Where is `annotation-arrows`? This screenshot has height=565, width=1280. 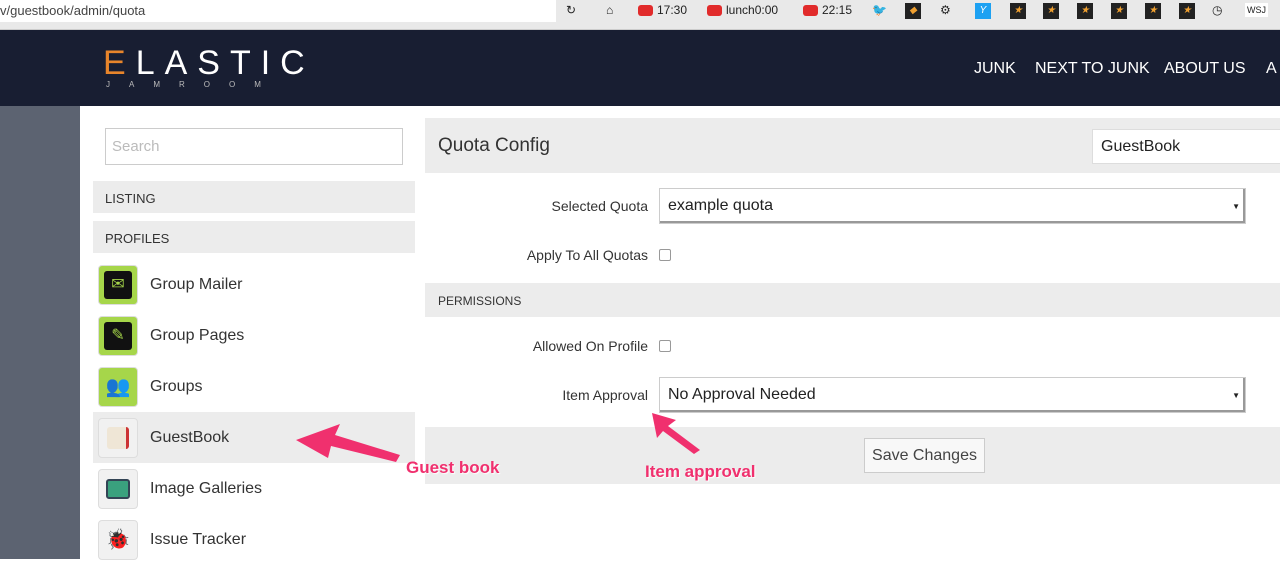
annotation-arrows is located at coordinates (498, 437).